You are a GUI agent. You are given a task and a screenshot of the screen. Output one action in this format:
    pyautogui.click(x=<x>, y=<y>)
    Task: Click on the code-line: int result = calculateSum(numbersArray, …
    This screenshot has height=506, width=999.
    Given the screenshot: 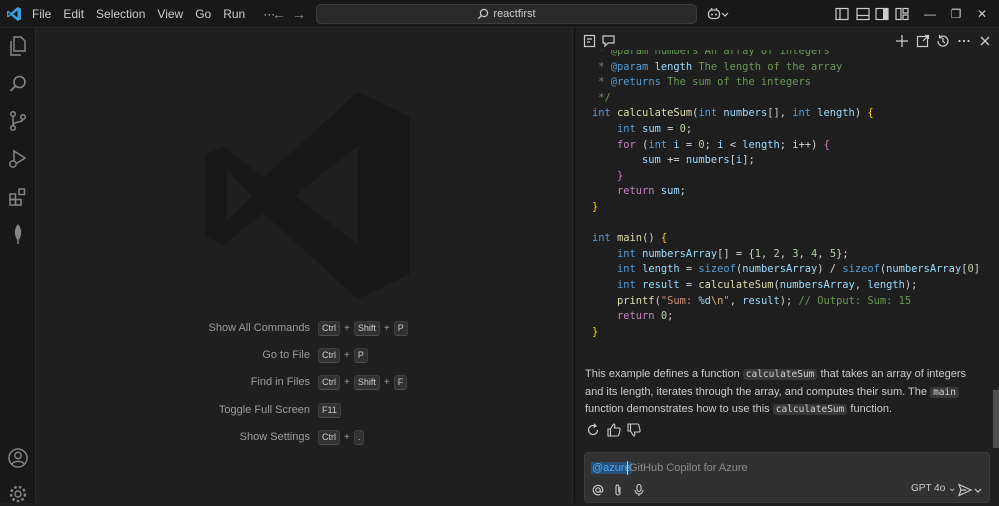 What is the action you would take?
    pyautogui.click(x=767, y=284)
    